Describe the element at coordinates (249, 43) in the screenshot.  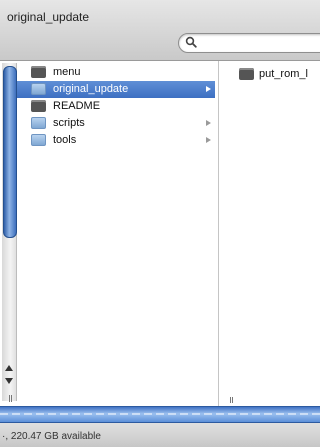
I see `search-field` at that location.